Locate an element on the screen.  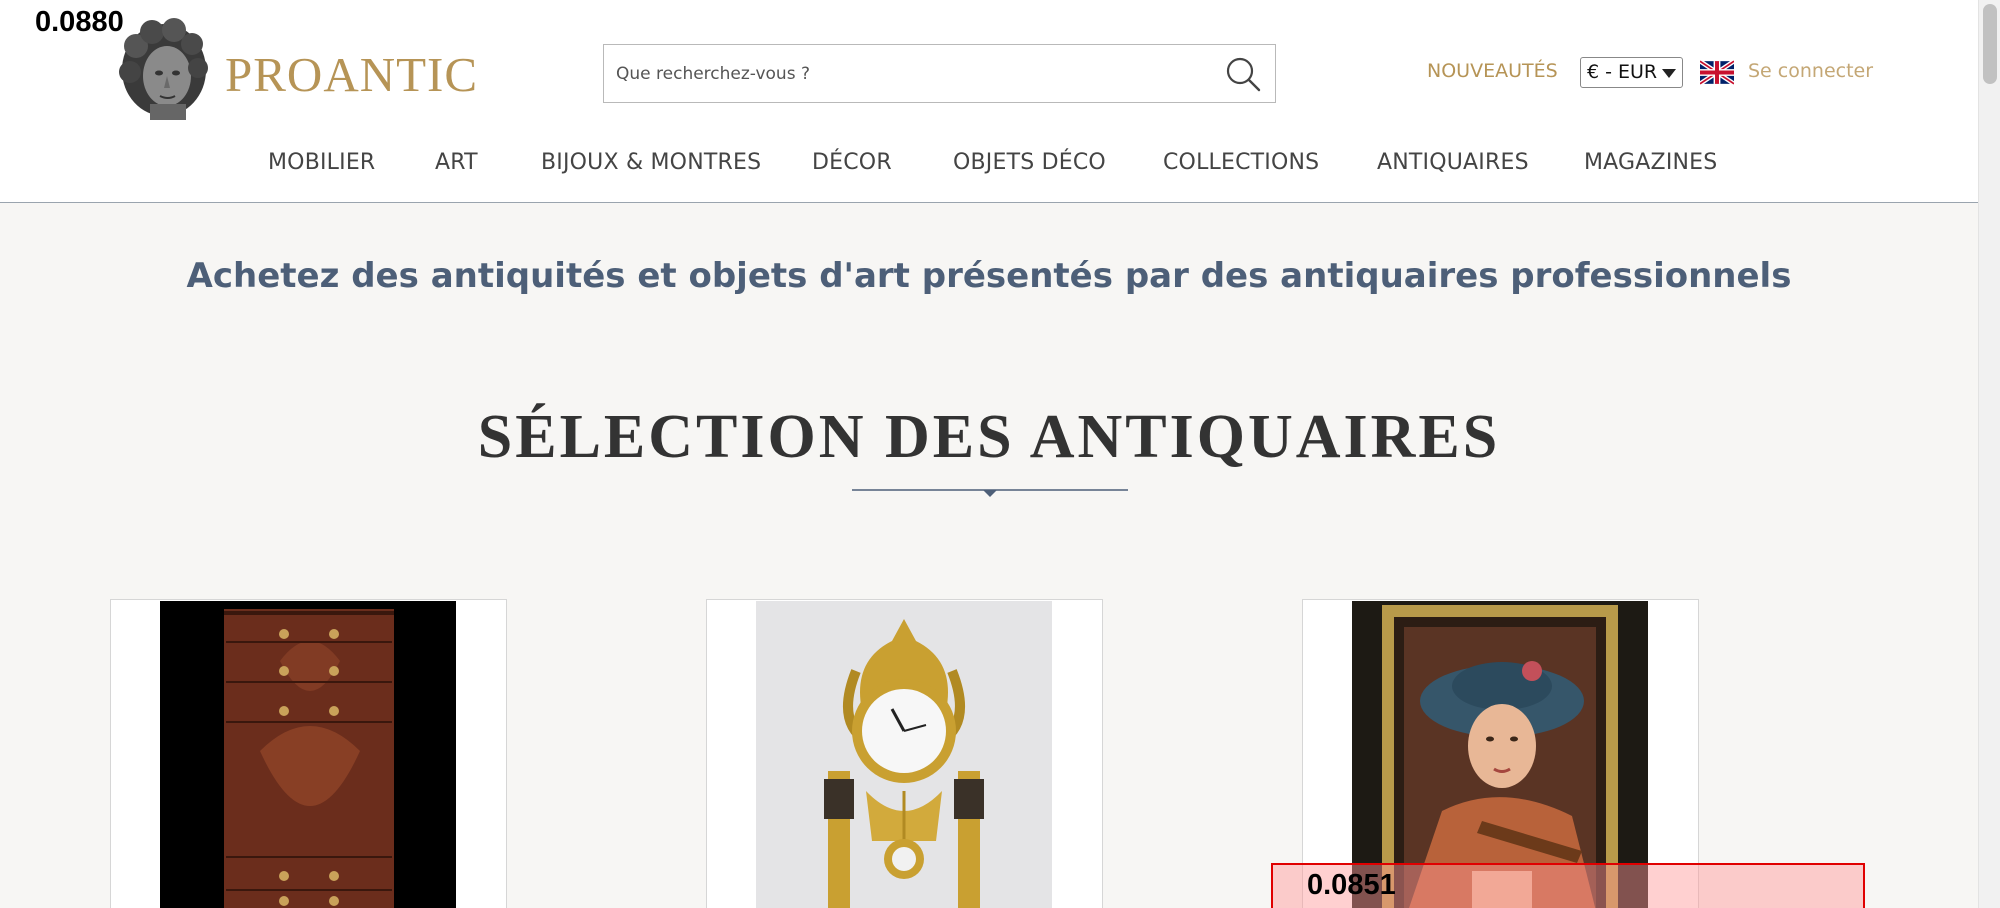
search-bar is located at coordinates (939, 73).